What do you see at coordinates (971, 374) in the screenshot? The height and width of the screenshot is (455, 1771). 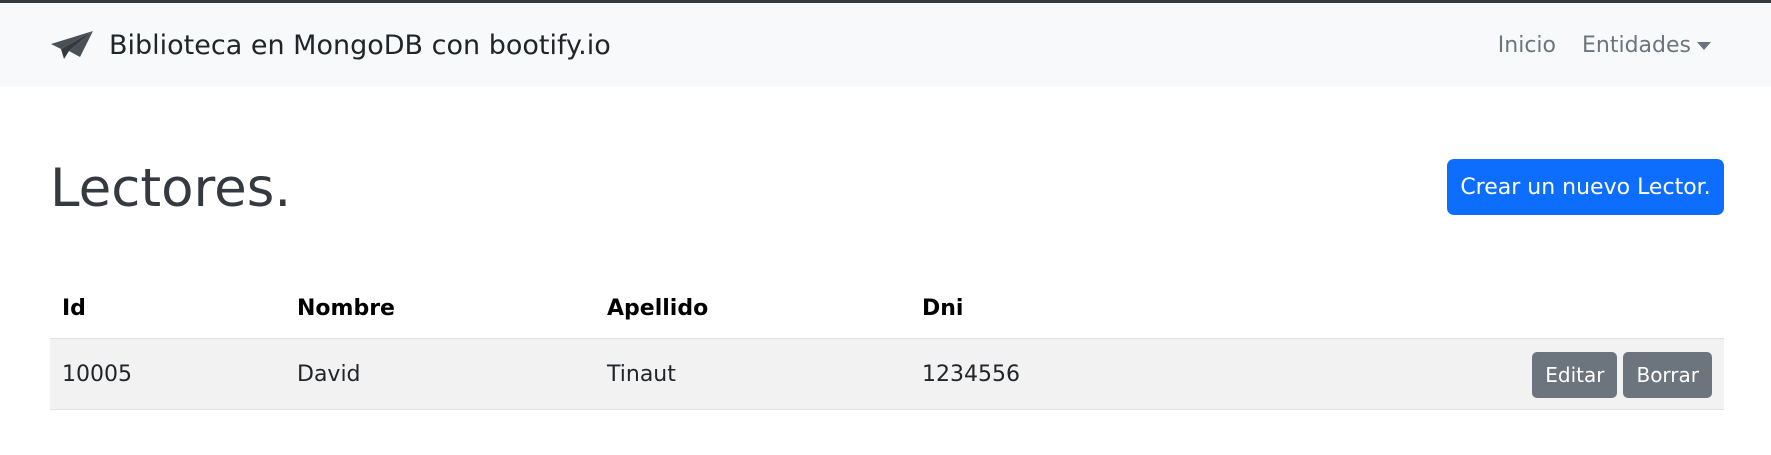 I see `cell-dni: 1234556` at bounding box center [971, 374].